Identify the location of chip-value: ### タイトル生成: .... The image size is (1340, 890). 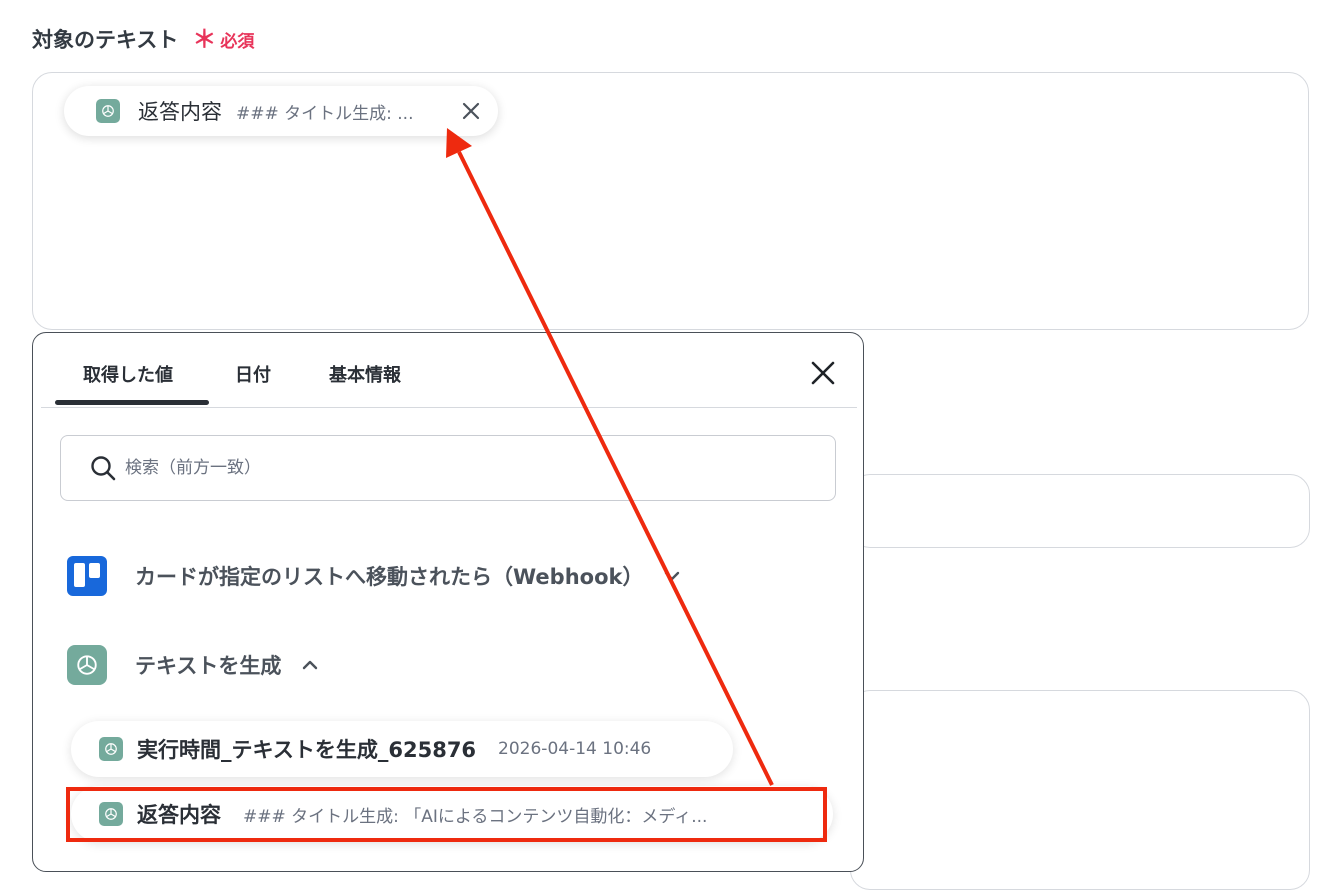
(325, 113).